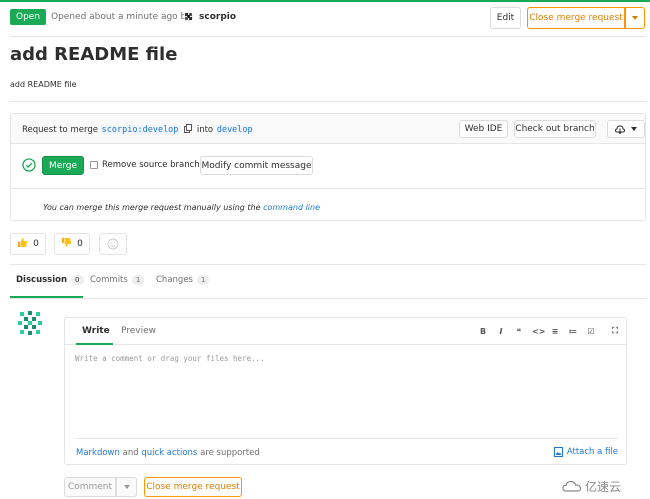  Describe the element at coordinates (501, 331) in the screenshot. I see `italic-icon: I` at that location.